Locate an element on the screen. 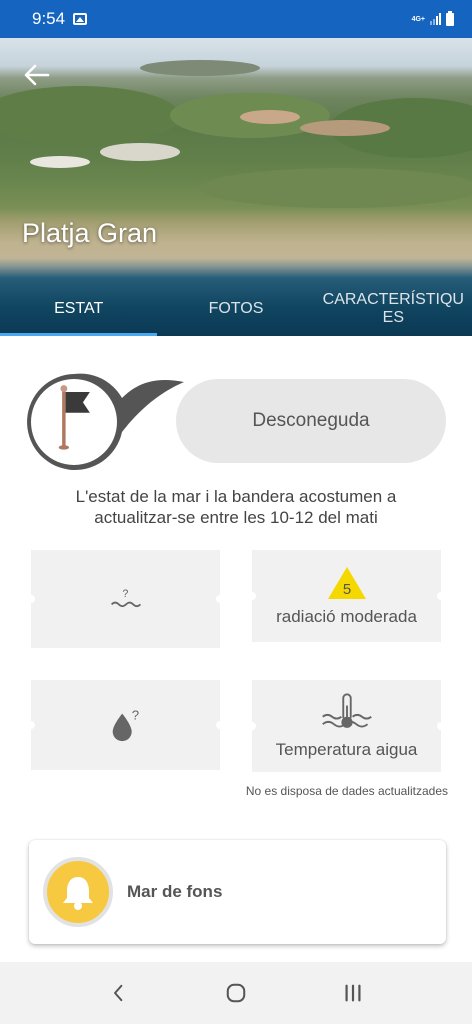 This screenshot has height=1024, width=472. beach-title: Platja Gran is located at coordinates (90, 233).